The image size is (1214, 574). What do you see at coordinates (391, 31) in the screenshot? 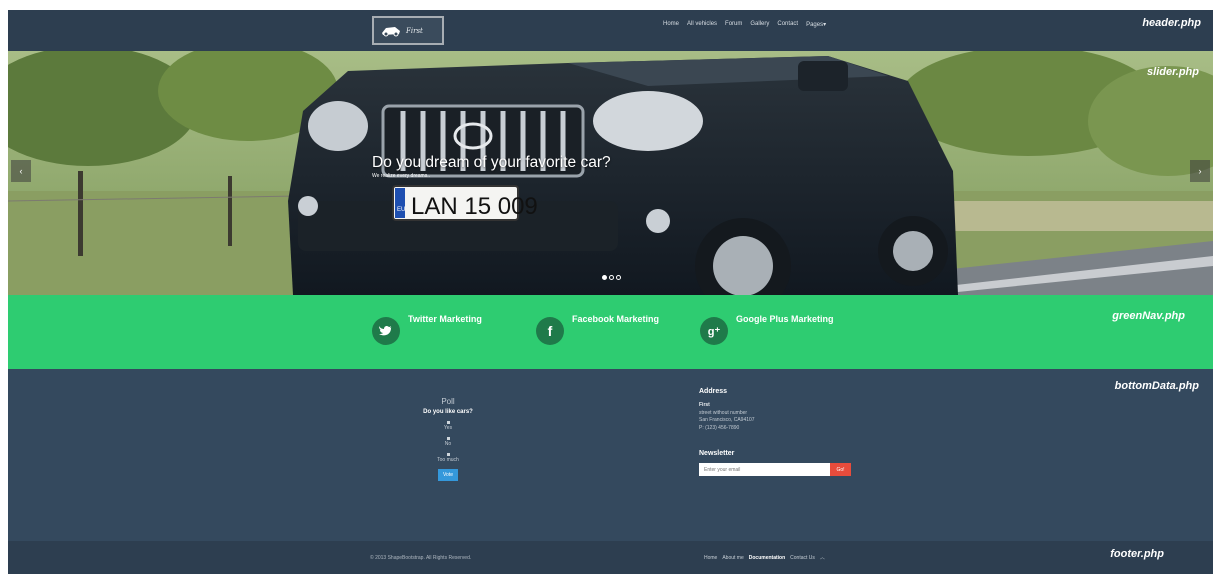
I see `logo-car-icon` at bounding box center [391, 31].